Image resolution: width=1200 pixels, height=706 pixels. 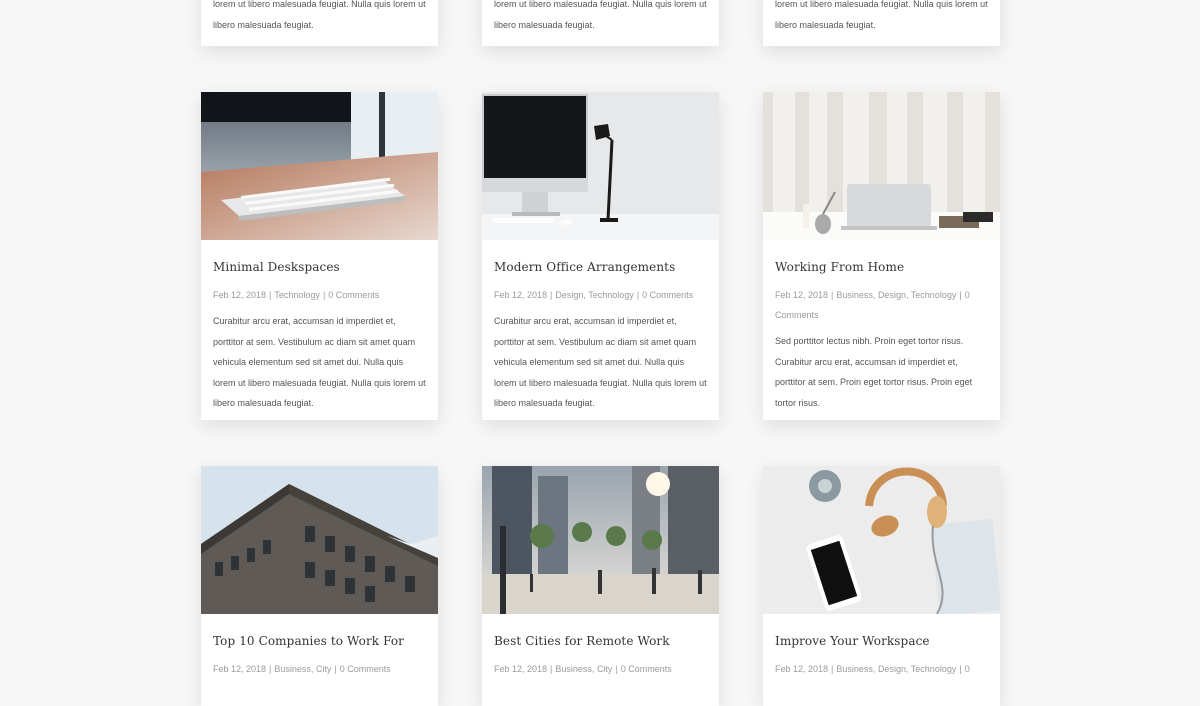 What do you see at coordinates (319, 641) in the screenshot?
I see `post-title: Top 10 Companies to Work For` at bounding box center [319, 641].